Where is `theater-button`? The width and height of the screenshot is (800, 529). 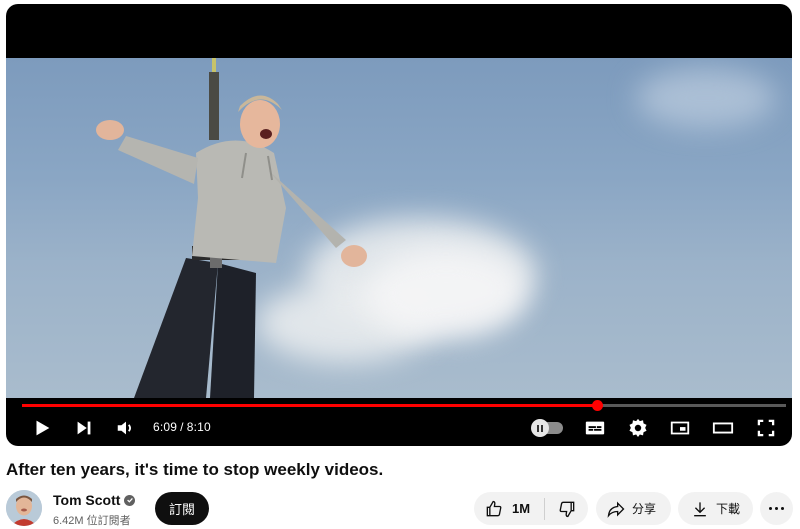
theater-button is located at coordinates (723, 428).